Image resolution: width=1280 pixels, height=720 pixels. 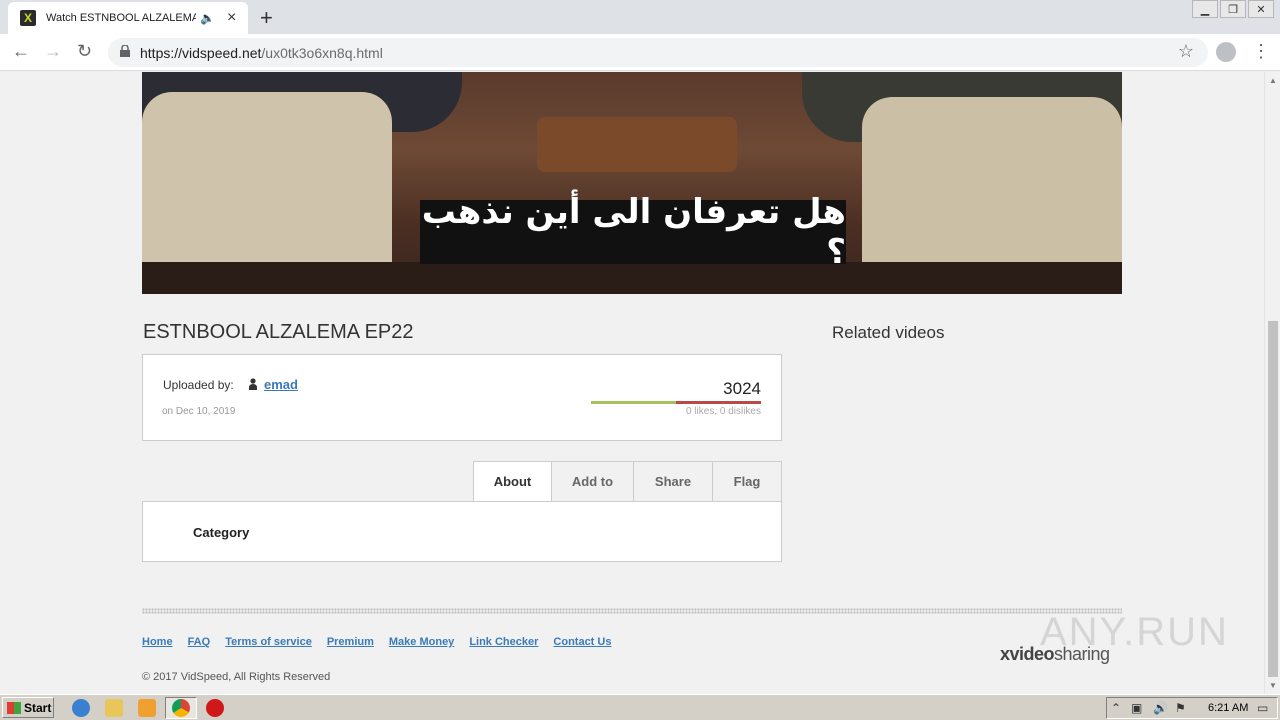 I want to click on forward-arrow-icon: →, so click(x=53, y=51).